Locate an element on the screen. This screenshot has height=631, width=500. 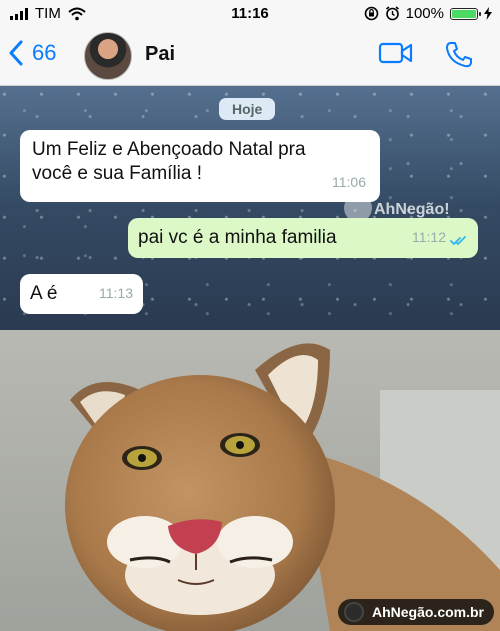
charging-icon is located at coordinates (488, 13).